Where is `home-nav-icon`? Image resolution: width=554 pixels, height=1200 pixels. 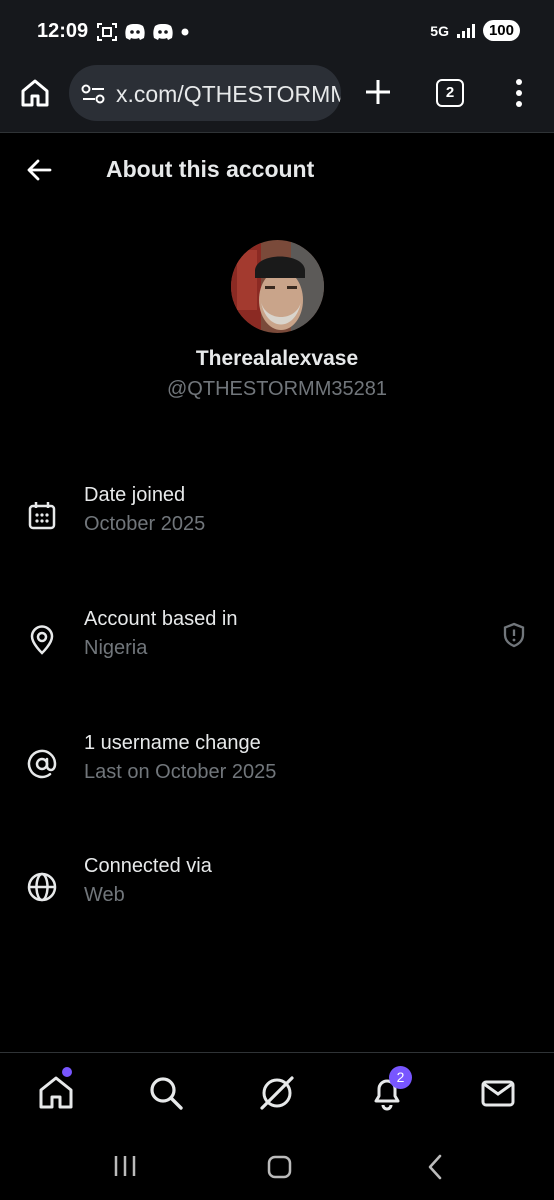
home-nav-icon is located at coordinates (280, 1167).